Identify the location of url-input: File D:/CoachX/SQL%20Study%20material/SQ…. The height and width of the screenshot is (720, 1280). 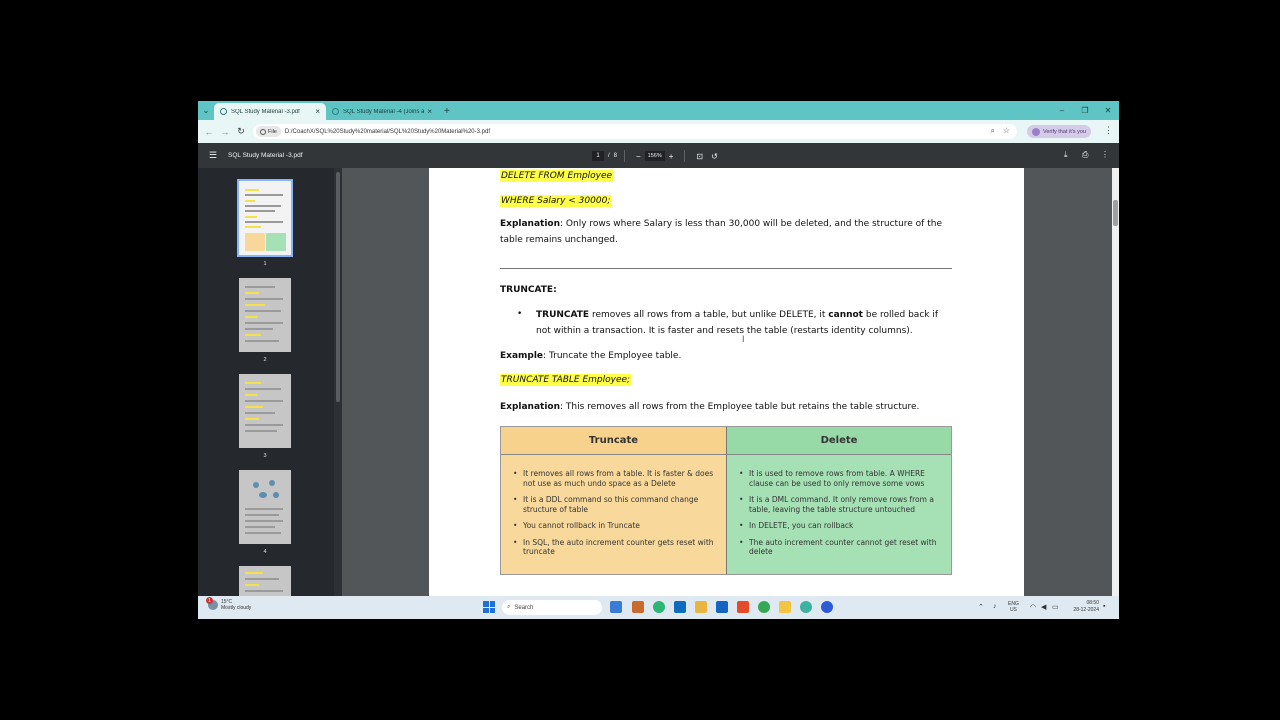
(635, 131).